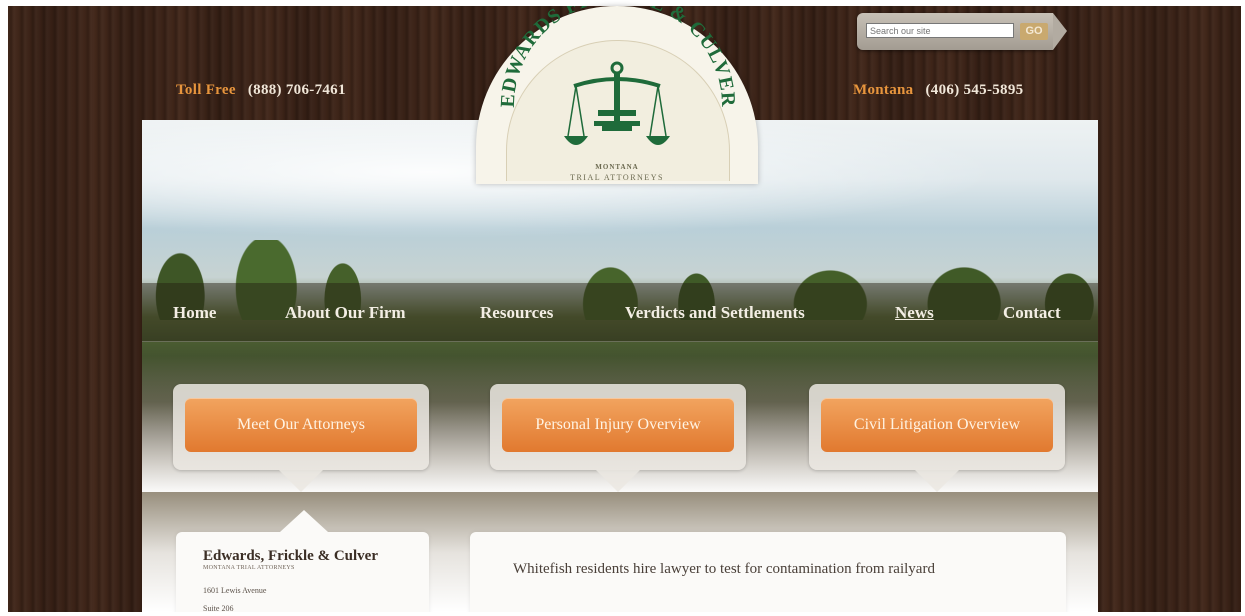  I want to click on logo-tagline-state: MONTANA, so click(617, 167).